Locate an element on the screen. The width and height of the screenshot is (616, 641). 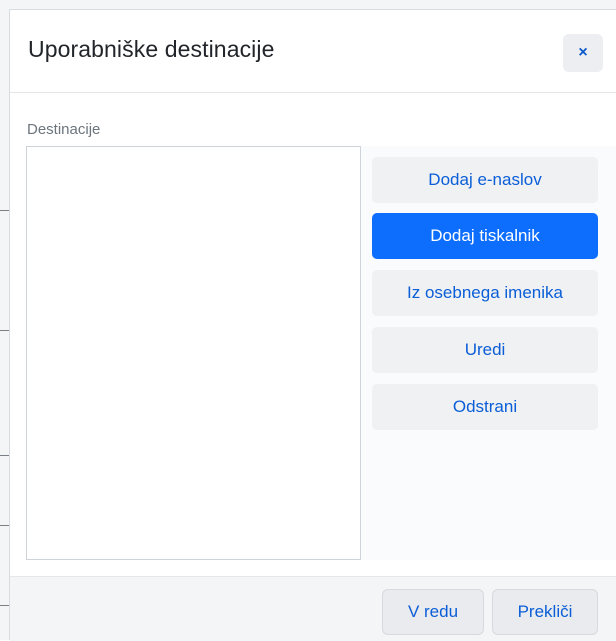
remove-button: Odstrani is located at coordinates (485, 407).